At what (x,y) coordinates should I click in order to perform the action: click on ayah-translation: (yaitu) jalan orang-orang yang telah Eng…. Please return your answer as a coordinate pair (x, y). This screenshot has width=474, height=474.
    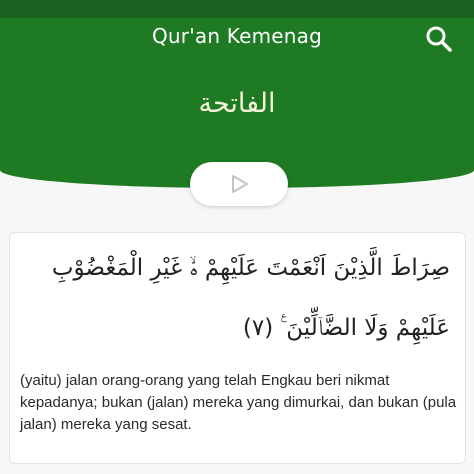
    Looking at the image, I should click on (238, 402).